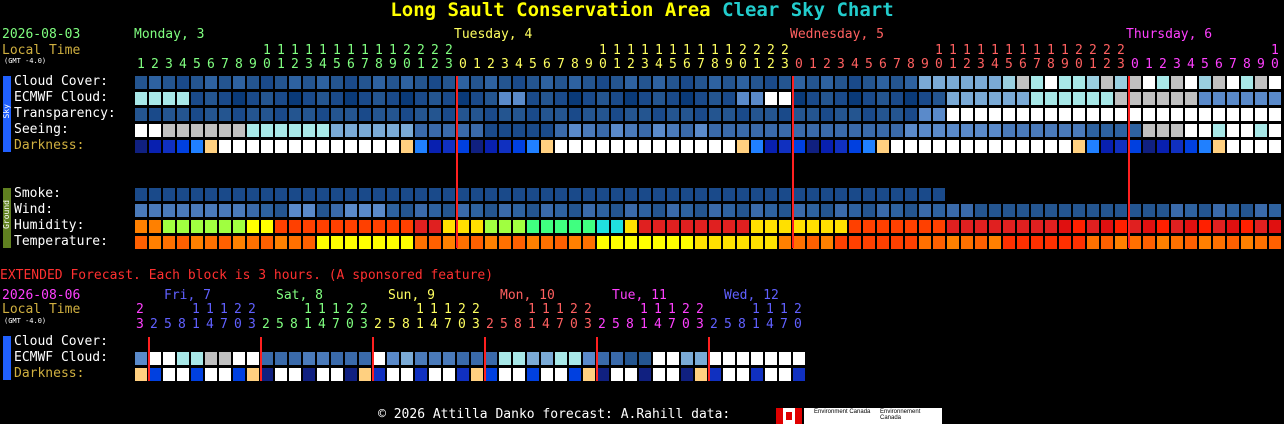  Describe the element at coordinates (869, 64) in the screenshot. I see `hour-digit: 5` at that location.